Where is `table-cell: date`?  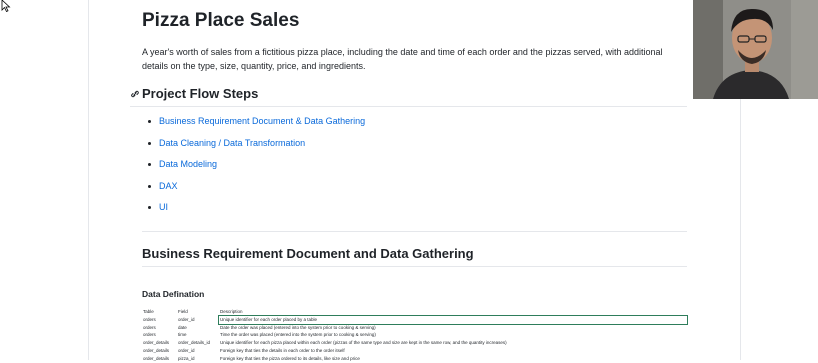 table-cell: date is located at coordinates (182, 327).